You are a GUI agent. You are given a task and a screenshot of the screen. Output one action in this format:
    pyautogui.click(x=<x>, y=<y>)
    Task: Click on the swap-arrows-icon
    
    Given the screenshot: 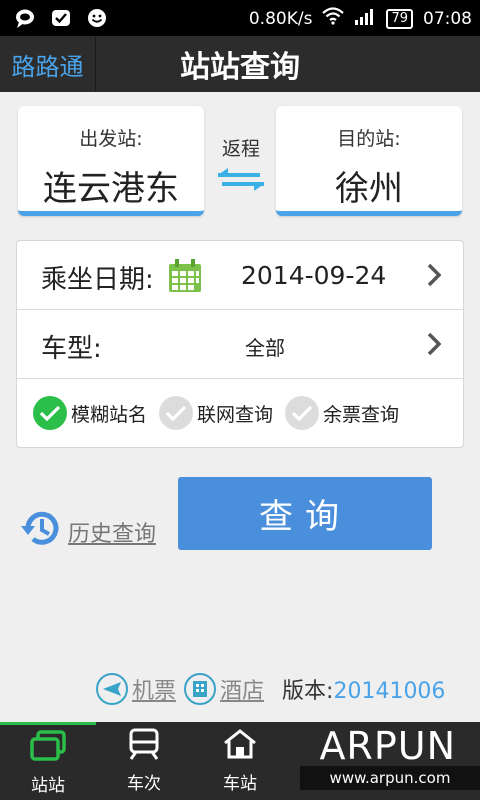 What is the action you would take?
    pyautogui.click(x=241, y=181)
    